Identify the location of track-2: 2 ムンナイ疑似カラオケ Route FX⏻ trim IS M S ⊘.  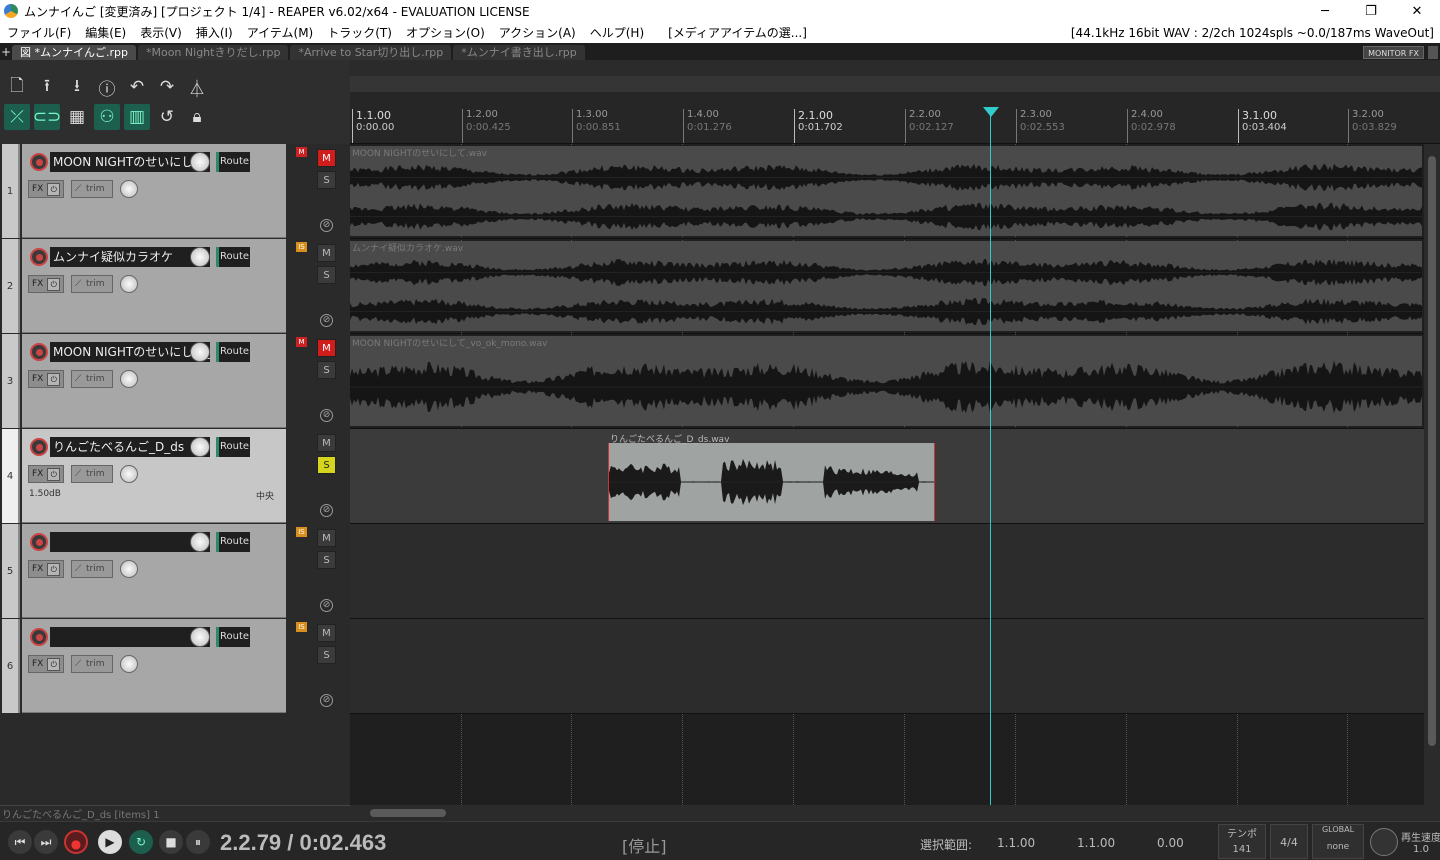
(175, 286).